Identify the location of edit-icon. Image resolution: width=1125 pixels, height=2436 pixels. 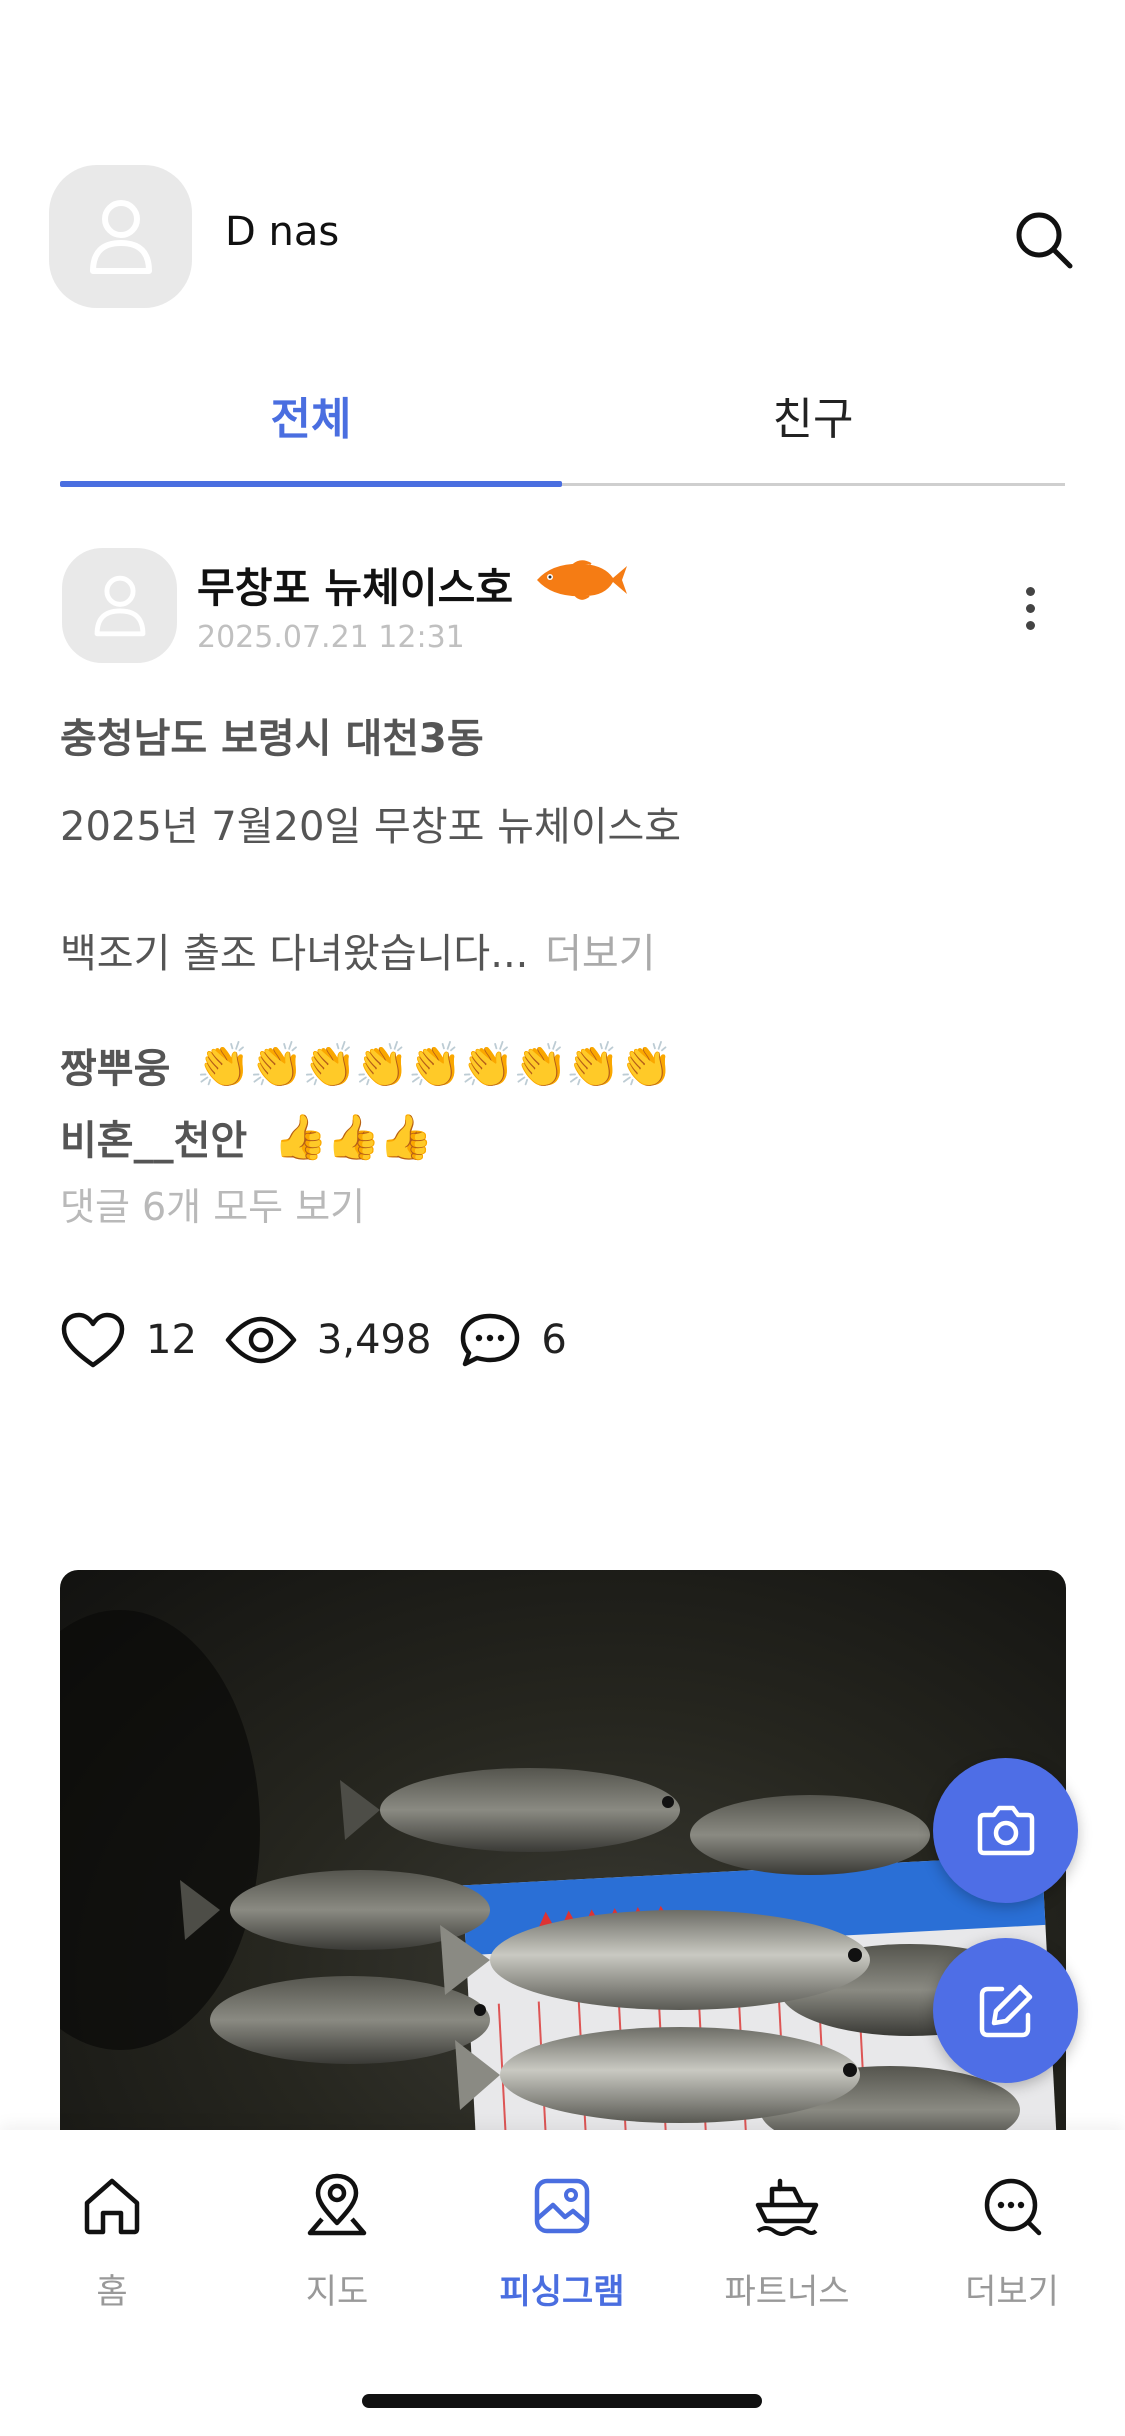
(1005, 2010).